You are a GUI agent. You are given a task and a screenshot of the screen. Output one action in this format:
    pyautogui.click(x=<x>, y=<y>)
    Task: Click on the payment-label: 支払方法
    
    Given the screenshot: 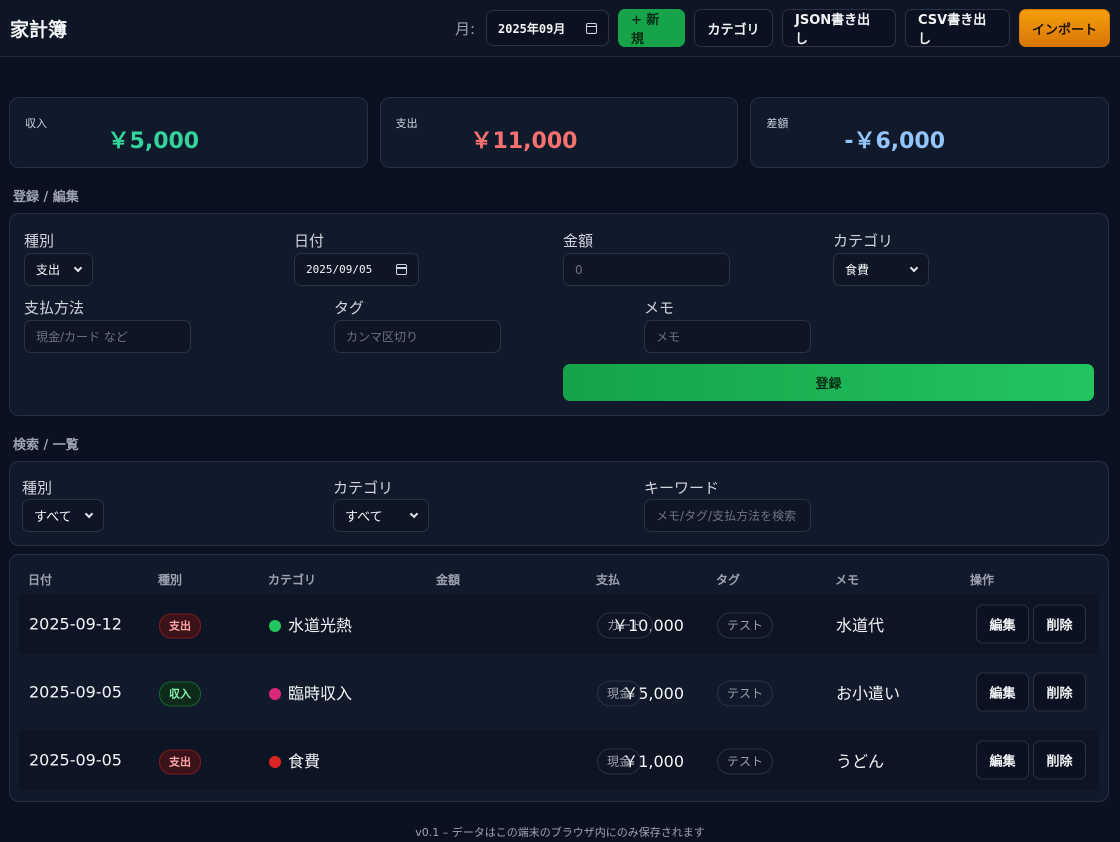 What is the action you would take?
    pyautogui.click(x=54, y=308)
    